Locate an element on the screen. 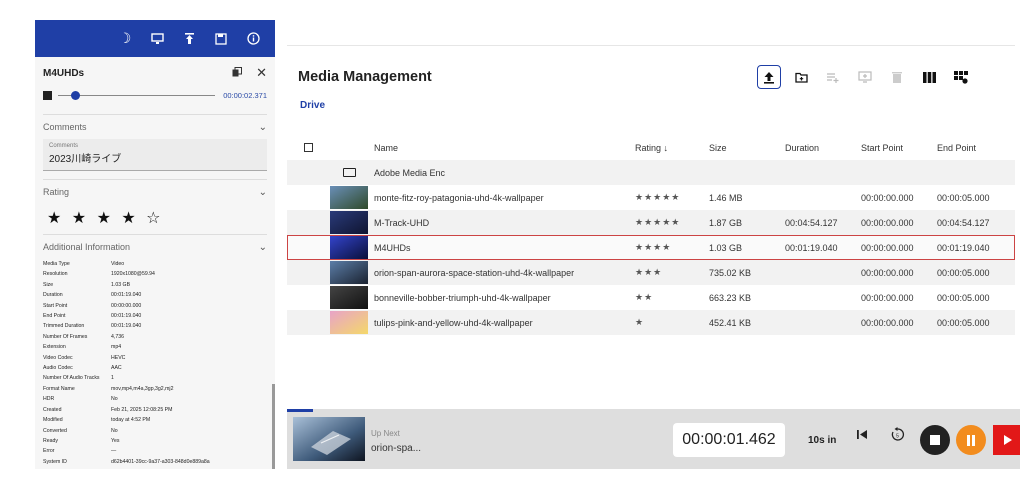 The width and height of the screenshot is (1033, 490). new-folder-icon is located at coordinates (801, 77).